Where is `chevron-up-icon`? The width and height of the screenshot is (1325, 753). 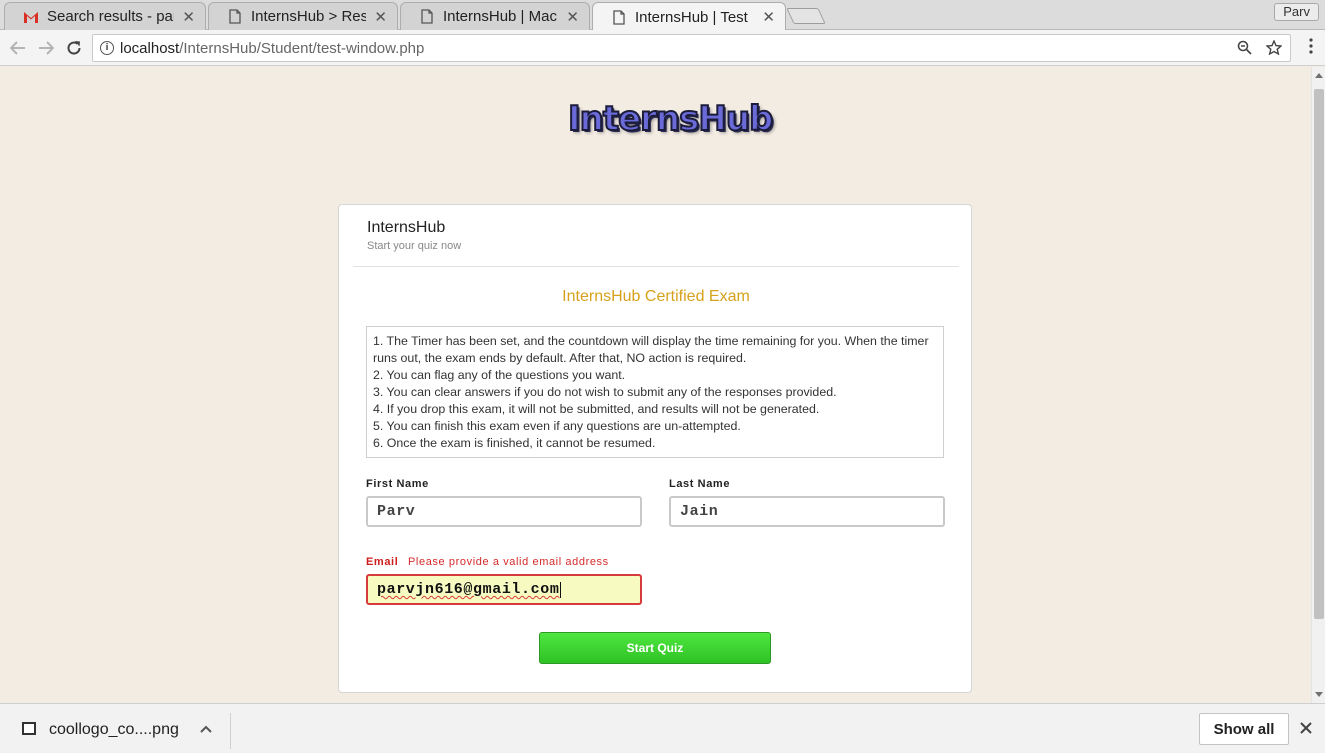 chevron-up-icon is located at coordinates (206, 728).